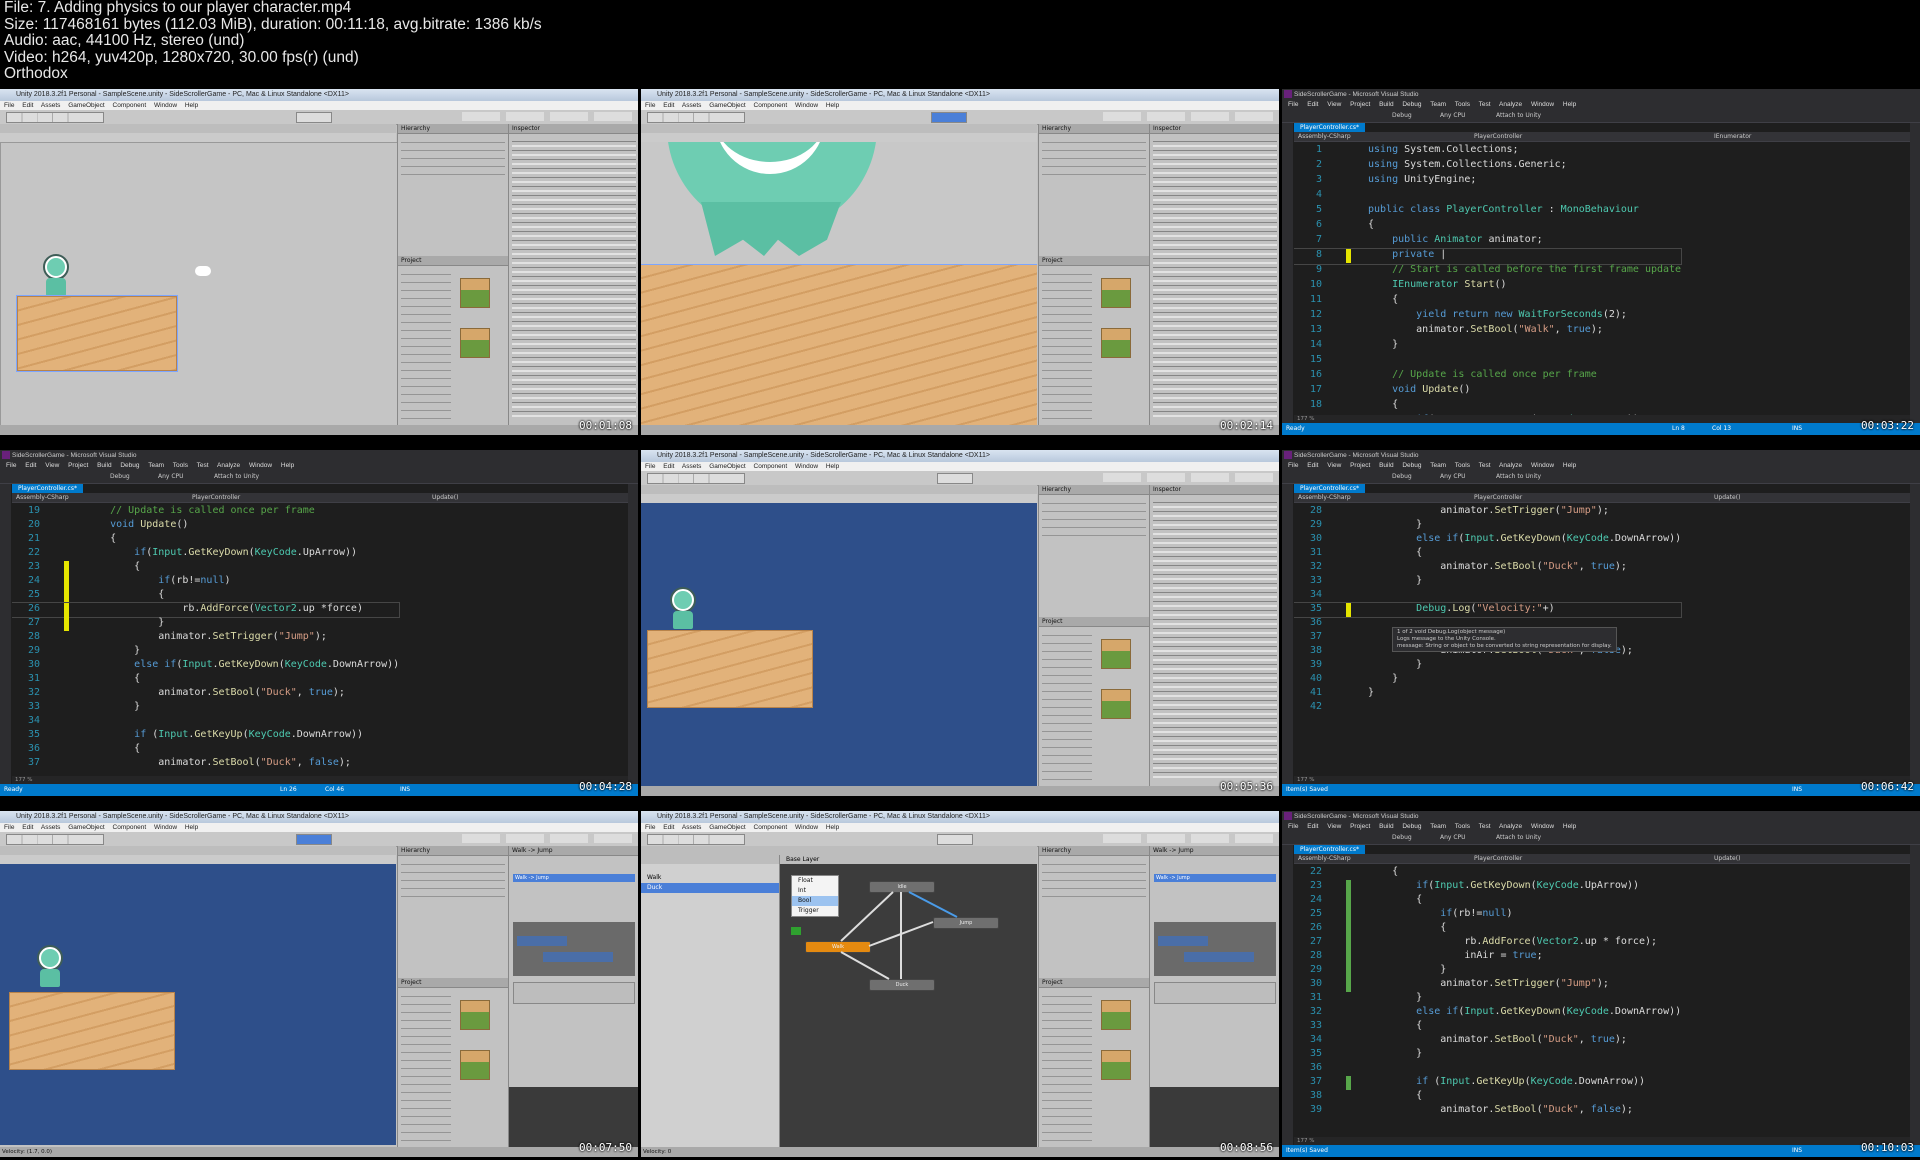  Describe the element at coordinates (1487, 915) in the screenshot. I see `code-line: 25 if(rb!=null)` at that location.